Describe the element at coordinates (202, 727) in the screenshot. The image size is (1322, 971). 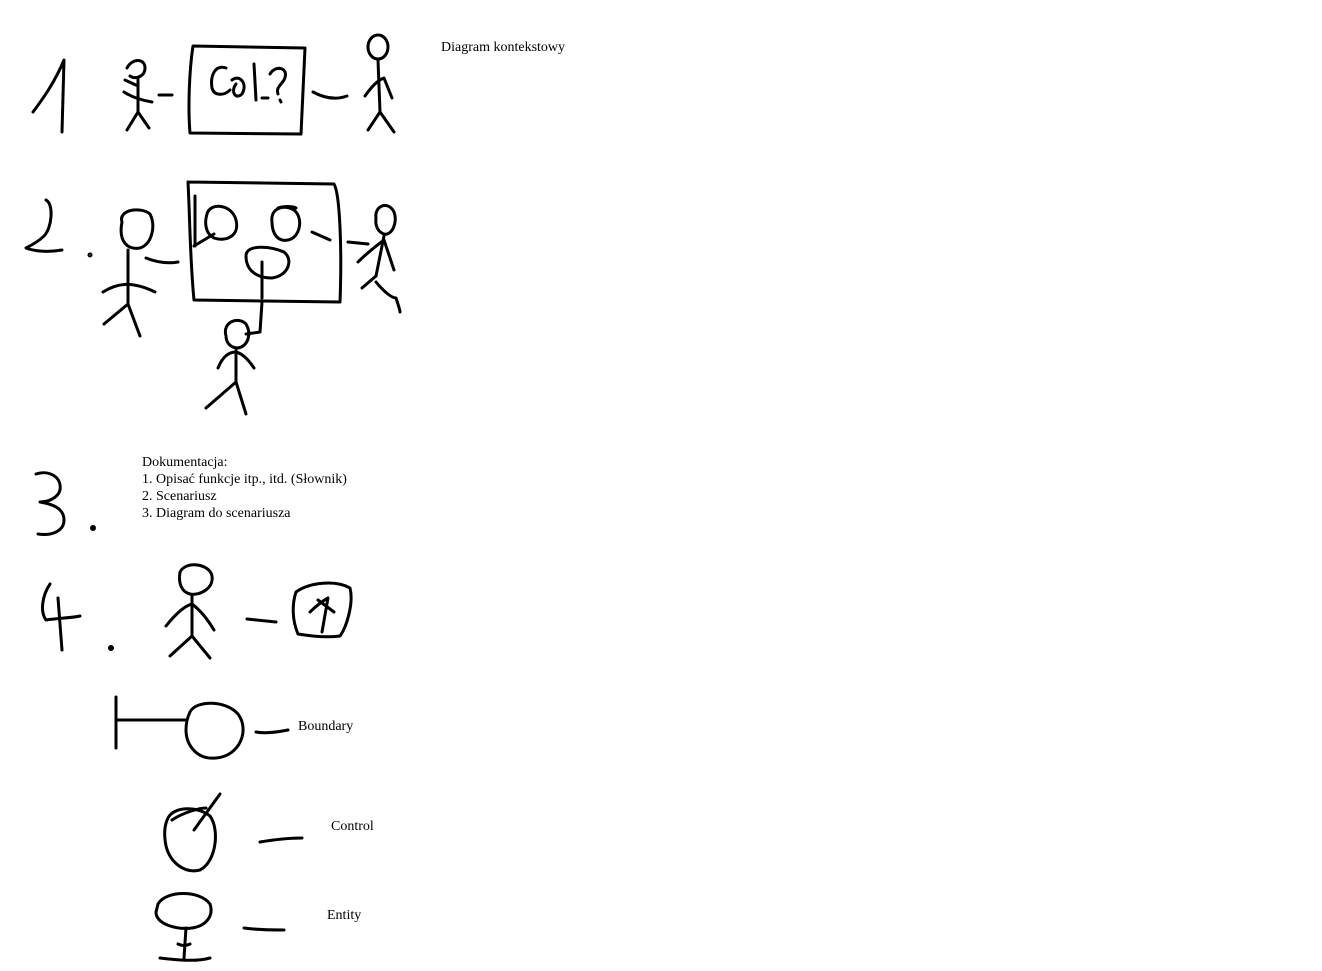
I see `boundary-symbol` at that location.